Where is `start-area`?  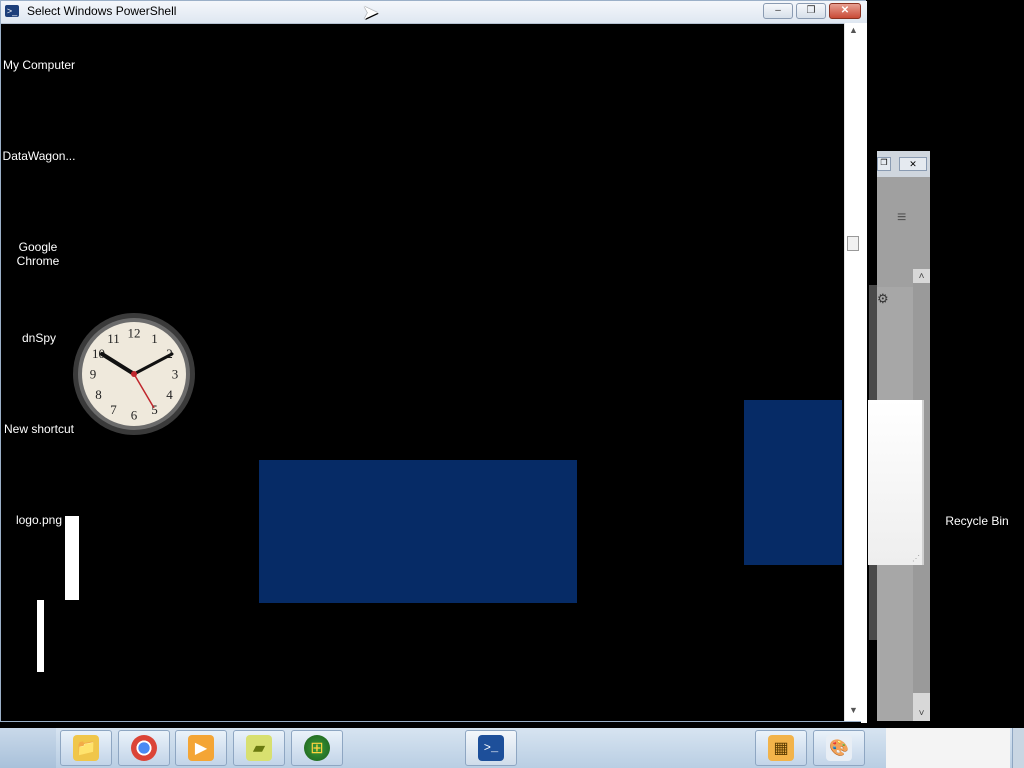
start-area is located at coordinates (28, 748).